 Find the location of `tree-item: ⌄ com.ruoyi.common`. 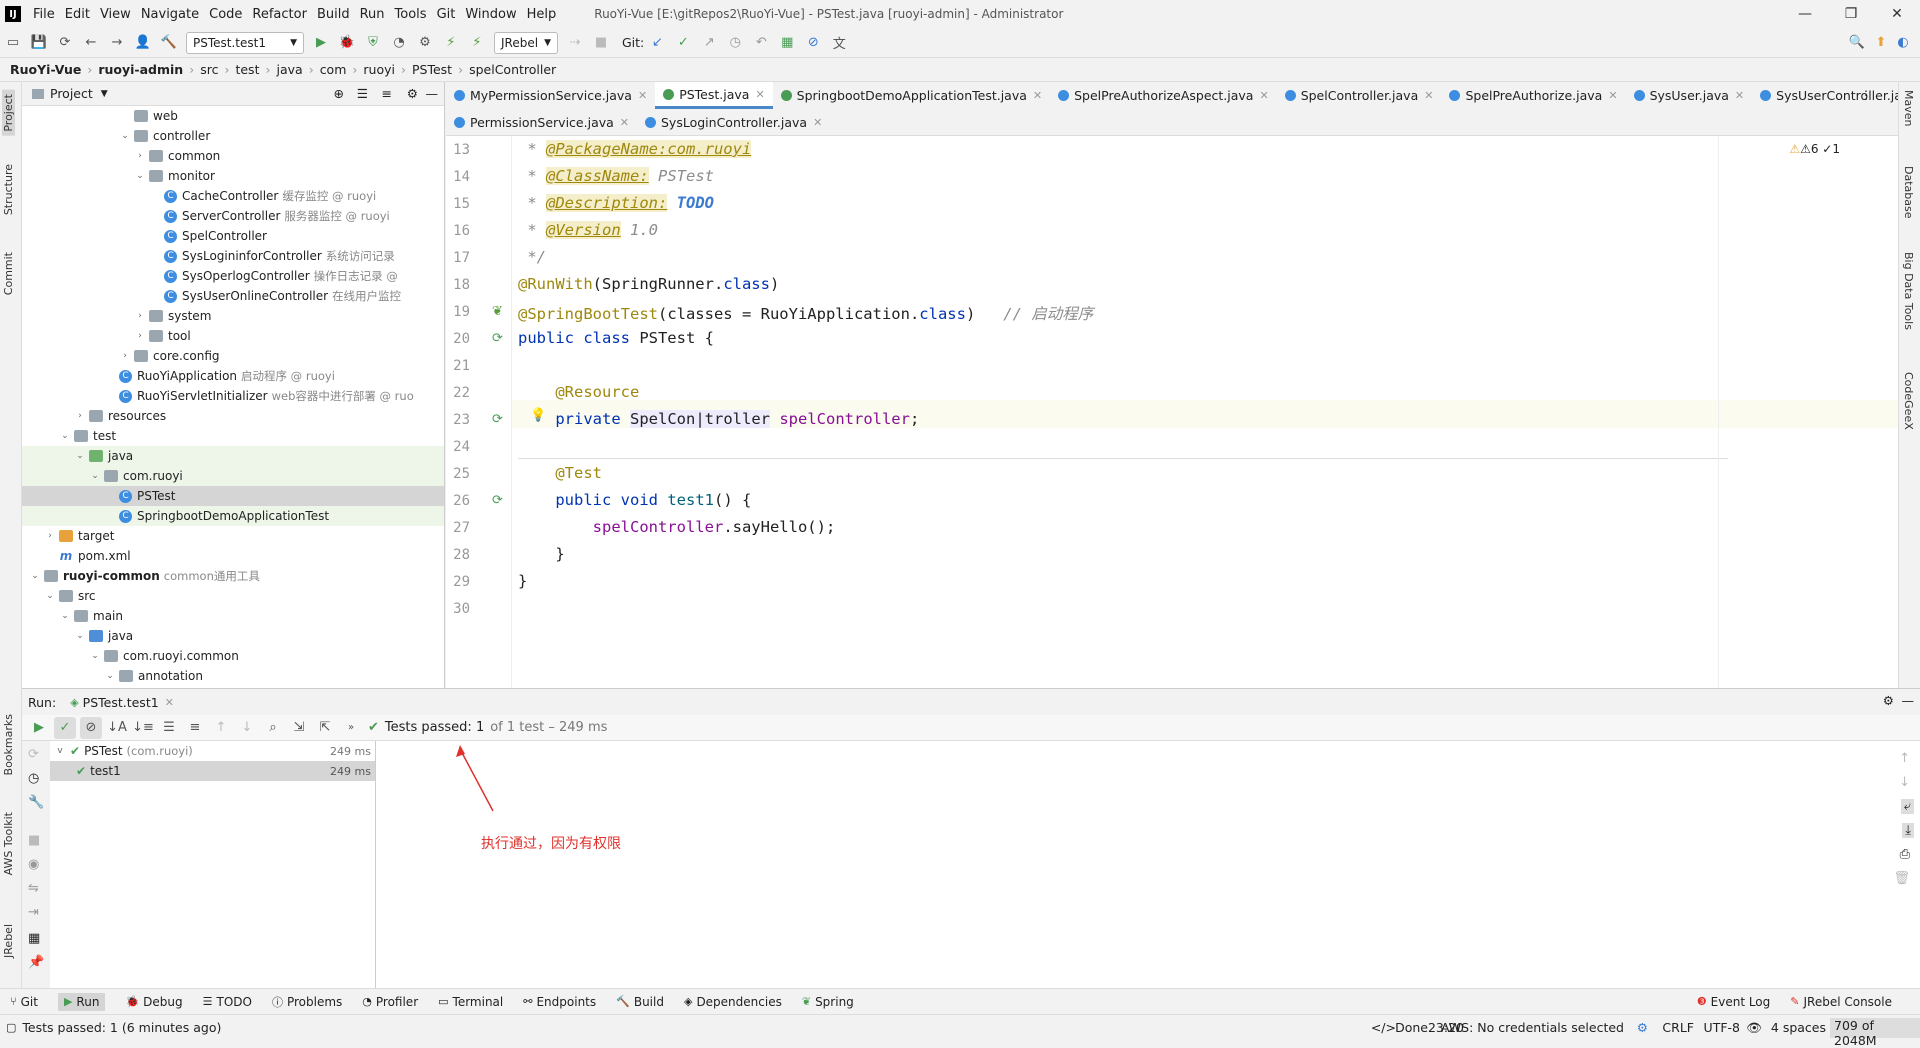

tree-item: ⌄ com.ruoyi.common is located at coordinates (233, 656).